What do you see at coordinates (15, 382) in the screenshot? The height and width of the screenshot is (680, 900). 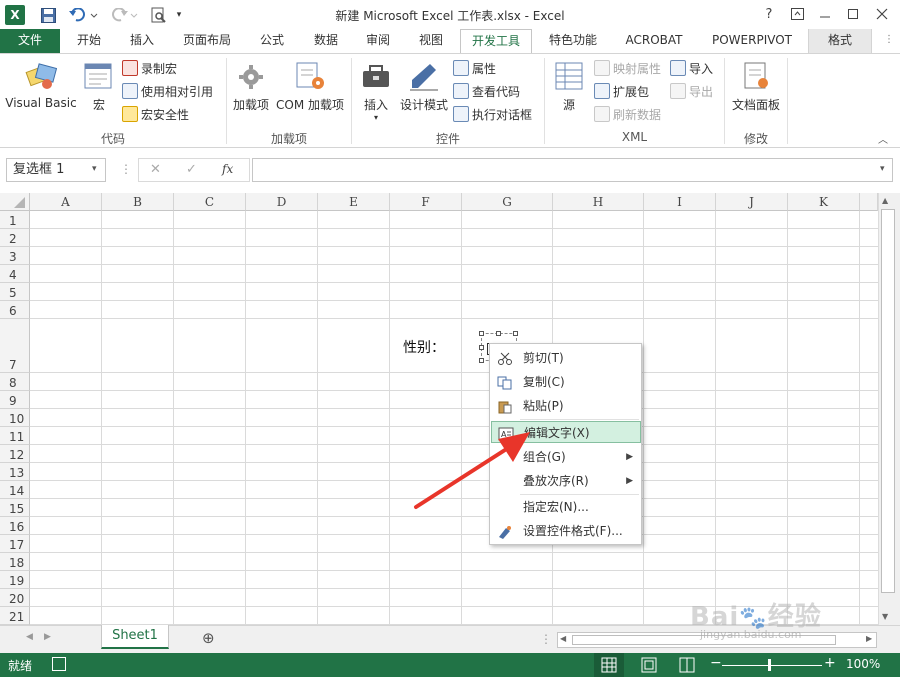 I see `row-header: 8` at bounding box center [15, 382].